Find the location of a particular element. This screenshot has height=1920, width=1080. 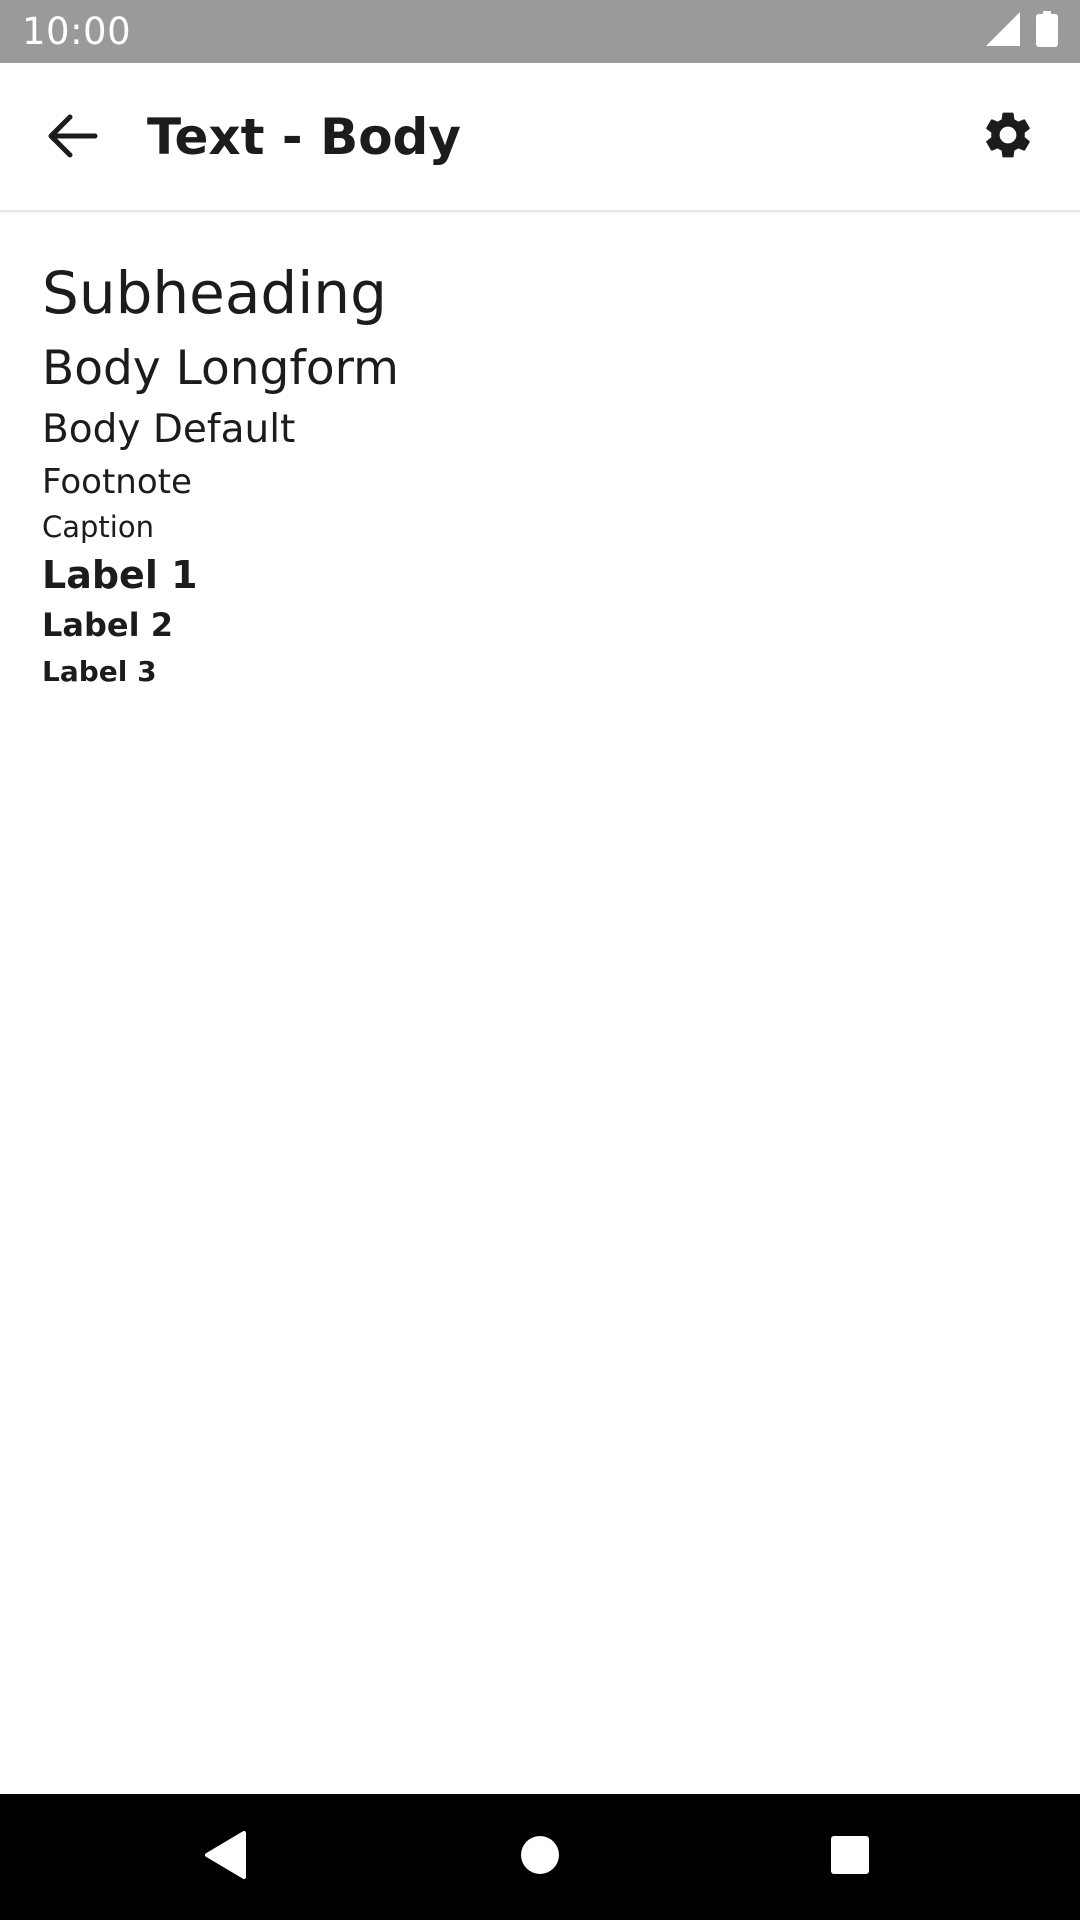

sample-caption: Caption is located at coordinates (98, 527).